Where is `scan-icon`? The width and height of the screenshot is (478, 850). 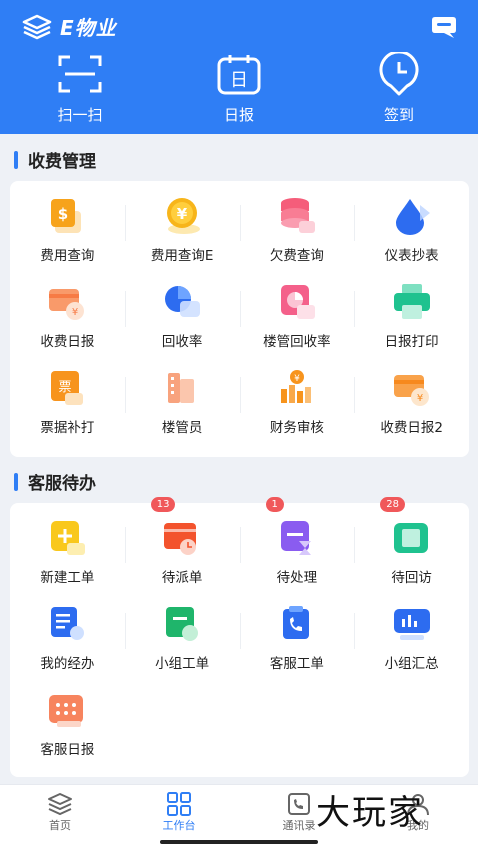
scan-icon is located at coordinates (80, 74).